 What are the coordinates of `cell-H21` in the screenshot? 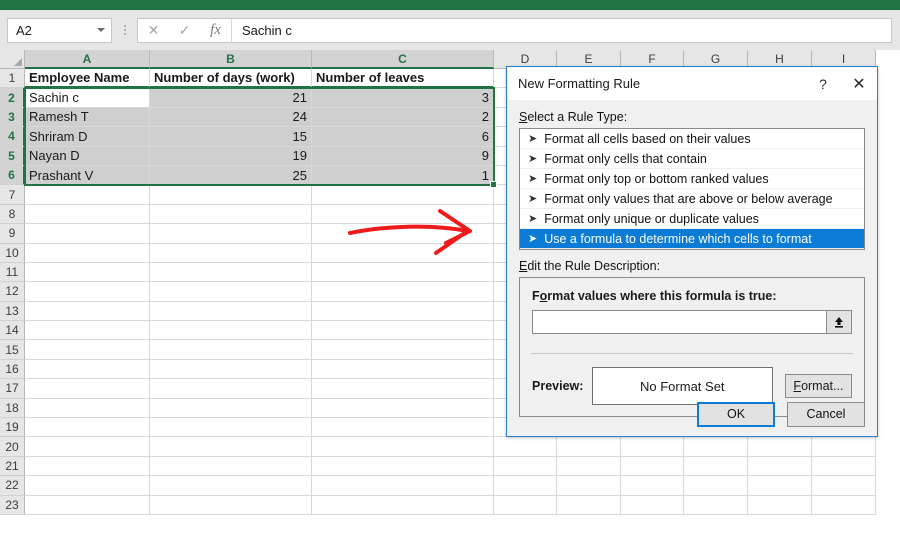 It's located at (780, 466).